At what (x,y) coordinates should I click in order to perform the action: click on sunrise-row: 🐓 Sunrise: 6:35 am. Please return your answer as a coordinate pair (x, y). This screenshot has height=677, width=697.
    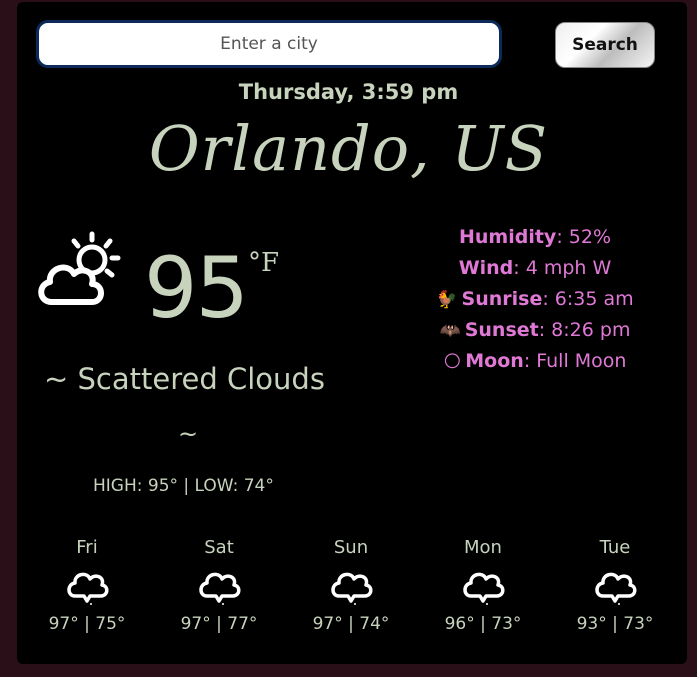
    Looking at the image, I should click on (535, 299).